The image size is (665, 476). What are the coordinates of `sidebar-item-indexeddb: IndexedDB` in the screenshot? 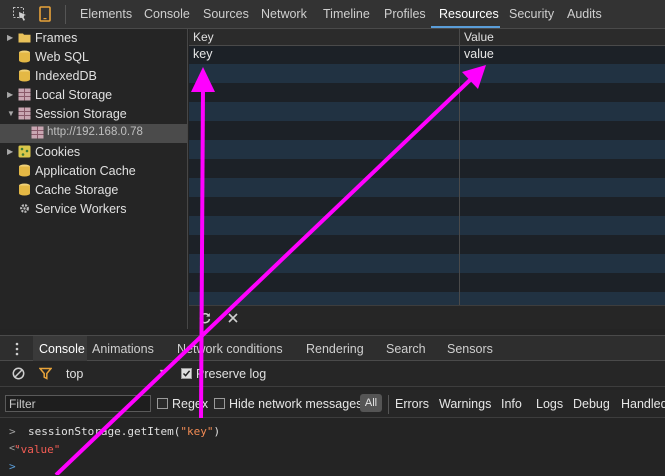 It's located at (93, 76).